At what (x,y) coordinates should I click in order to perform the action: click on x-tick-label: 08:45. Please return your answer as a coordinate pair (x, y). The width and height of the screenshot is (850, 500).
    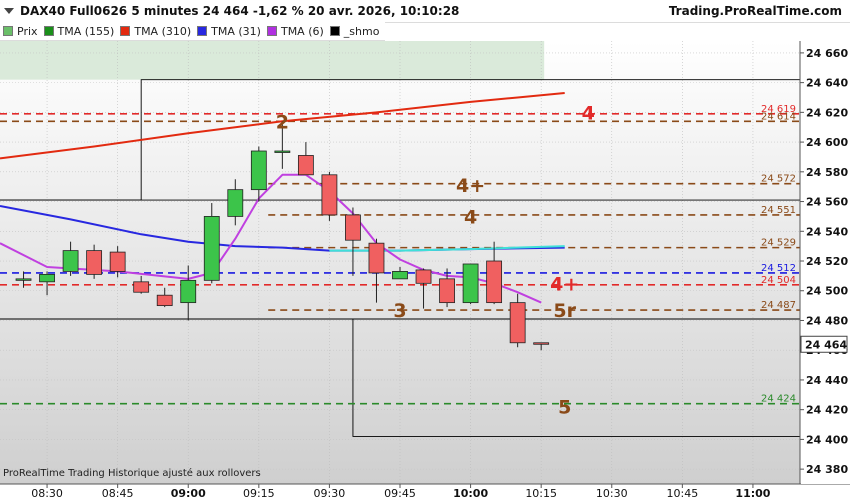
    Looking at the image, I should click on (118, 493).